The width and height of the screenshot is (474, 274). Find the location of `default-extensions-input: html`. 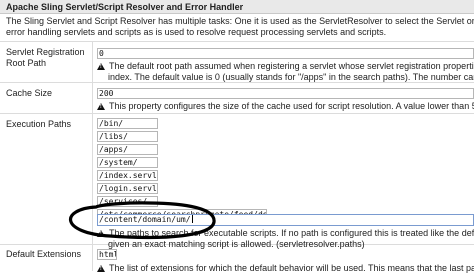

default-extensions-input: html is located at coordinates (107, 254).